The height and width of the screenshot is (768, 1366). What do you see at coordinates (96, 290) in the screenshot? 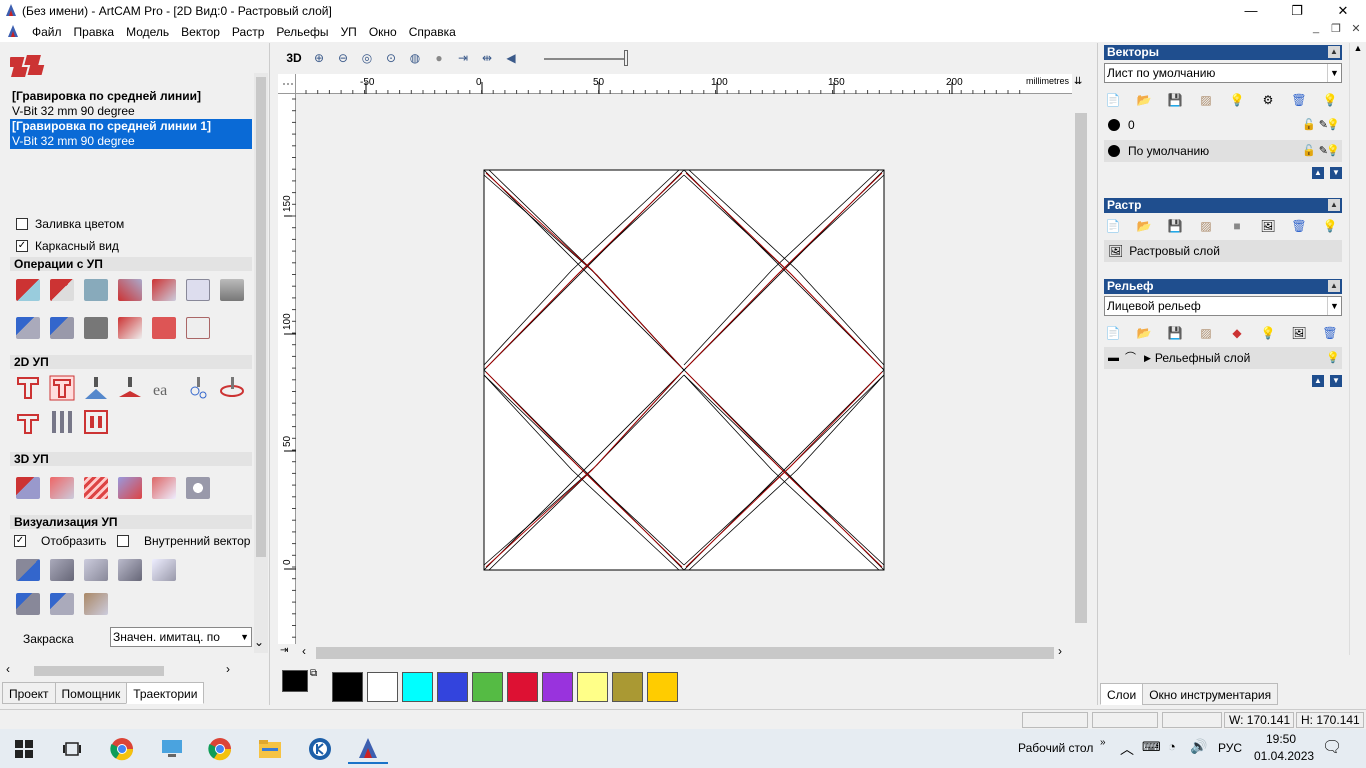
I see `tool-database-icon` at bounding box center [96, 290].